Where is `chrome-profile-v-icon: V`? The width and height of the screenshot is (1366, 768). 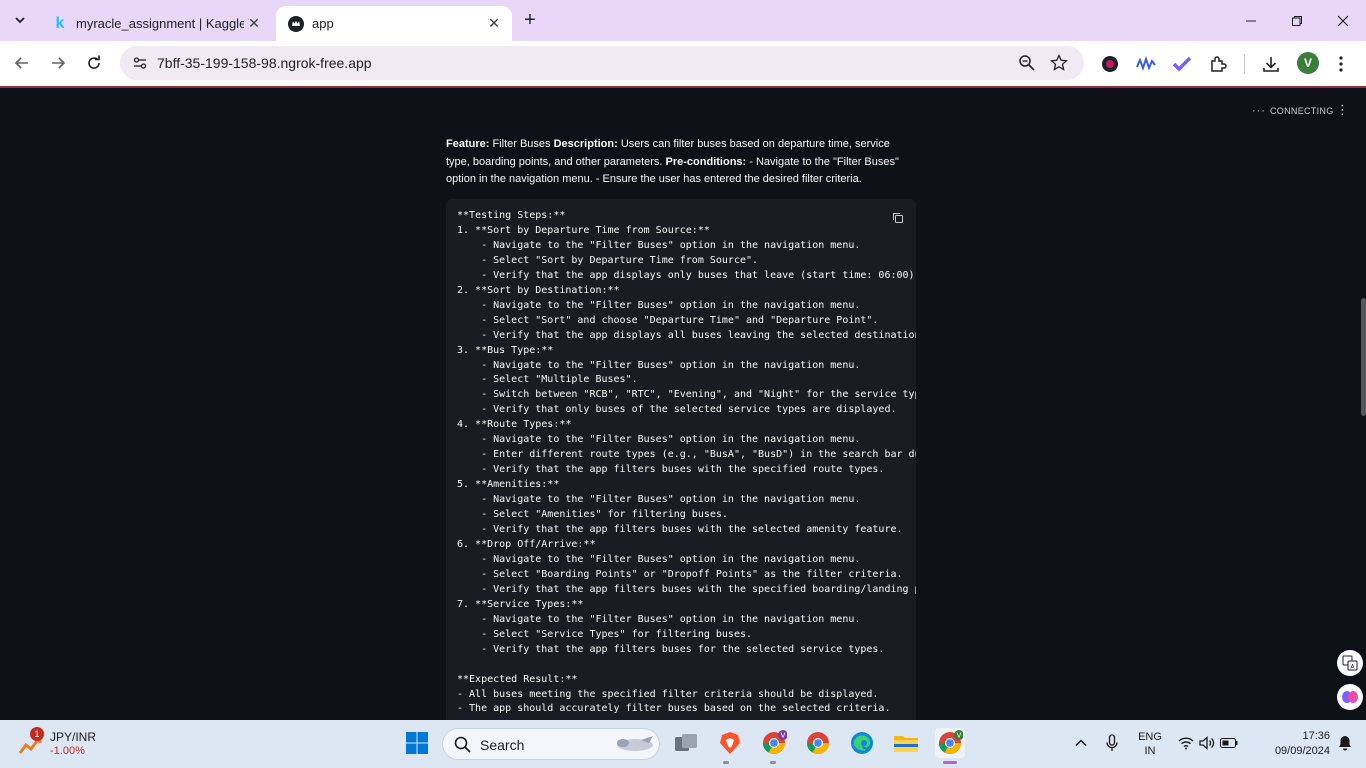 chrome-profile-v-icon: V is located at coordinates (774, 743).